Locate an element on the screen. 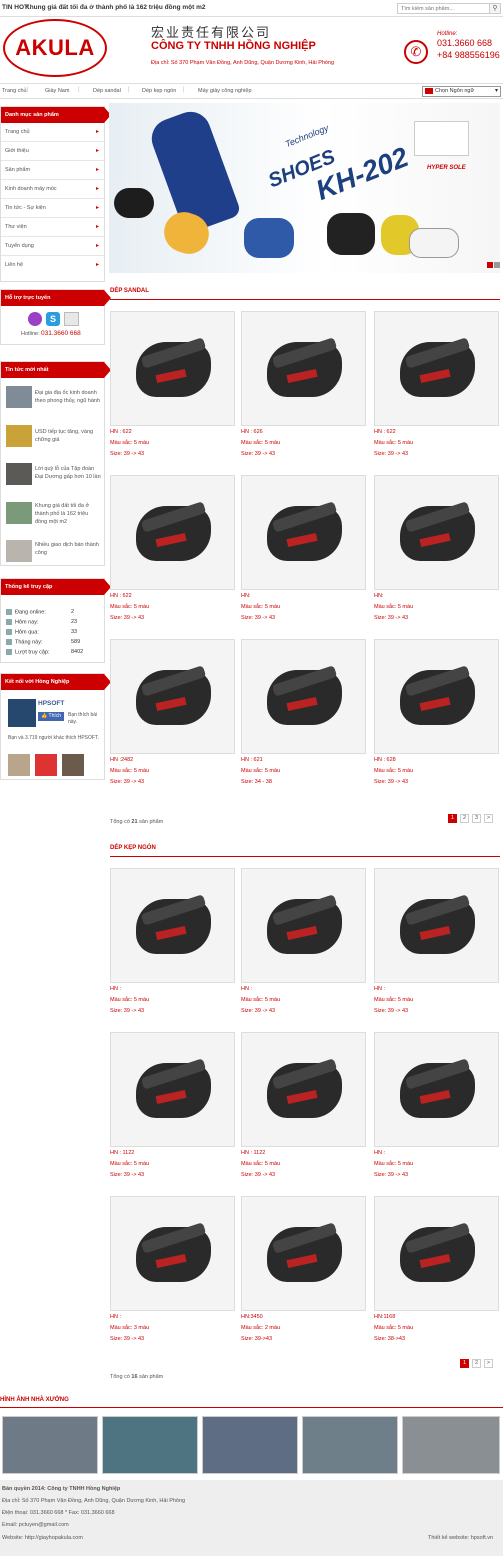  sidebar-item-recruitment: Tuyển dụng ▸ is located at coordinates (52, 246).